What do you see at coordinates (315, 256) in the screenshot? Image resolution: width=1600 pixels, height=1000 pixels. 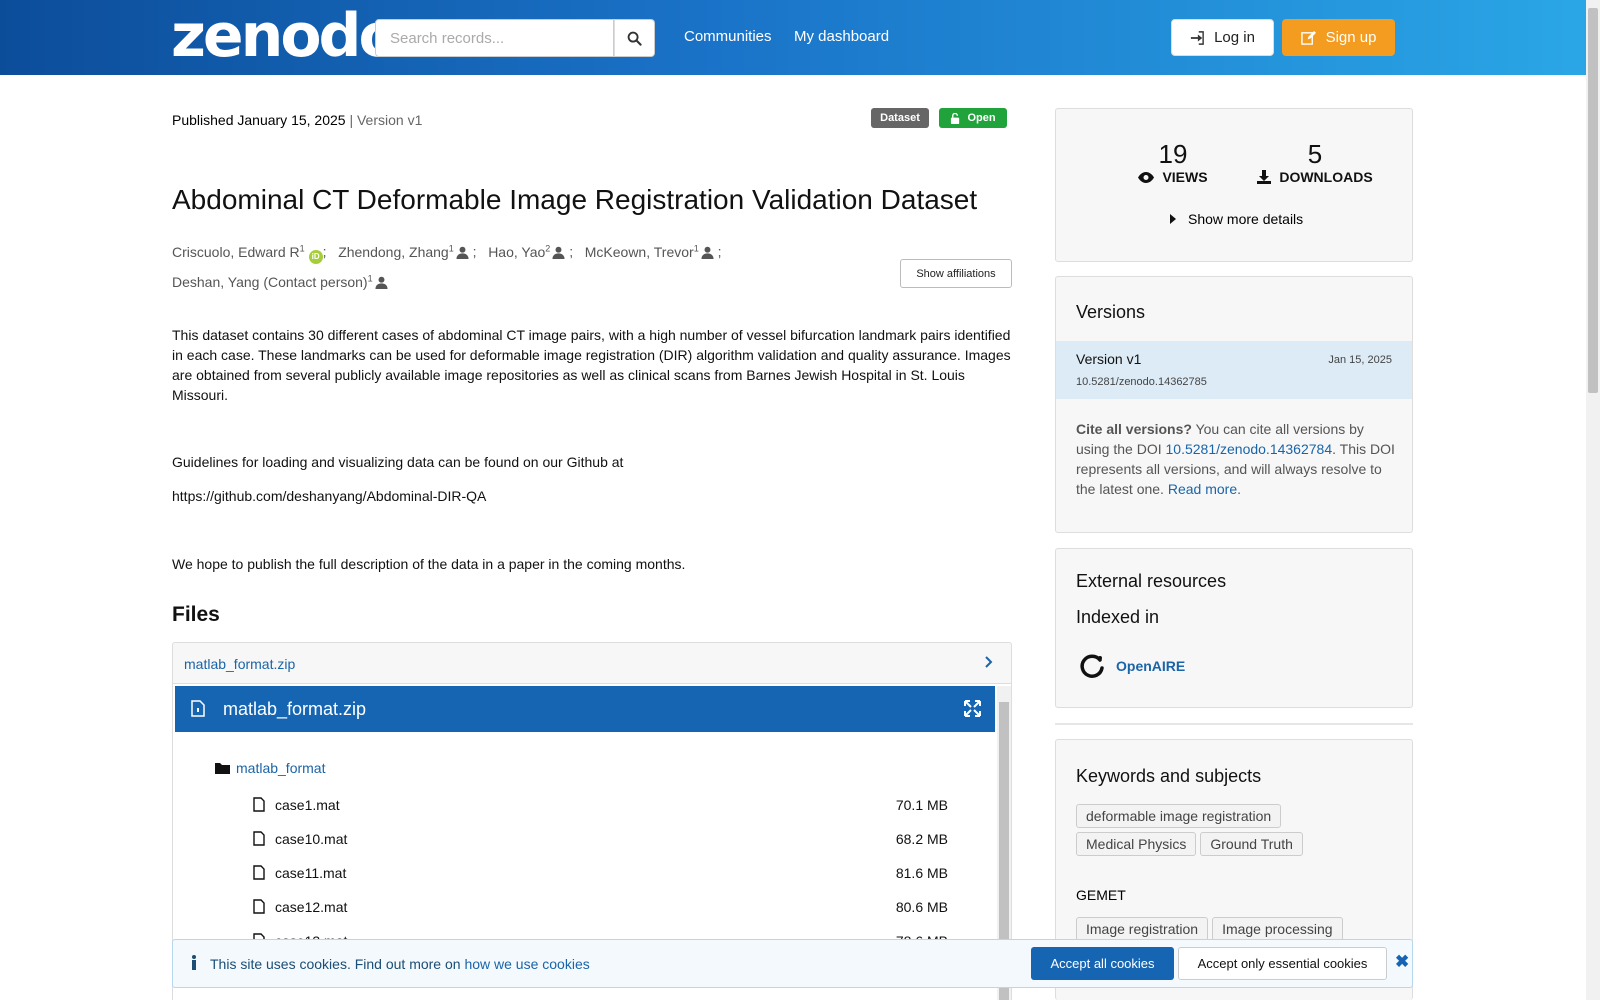 I see `orcid-icon: iD` at bounding box center [315, 256].